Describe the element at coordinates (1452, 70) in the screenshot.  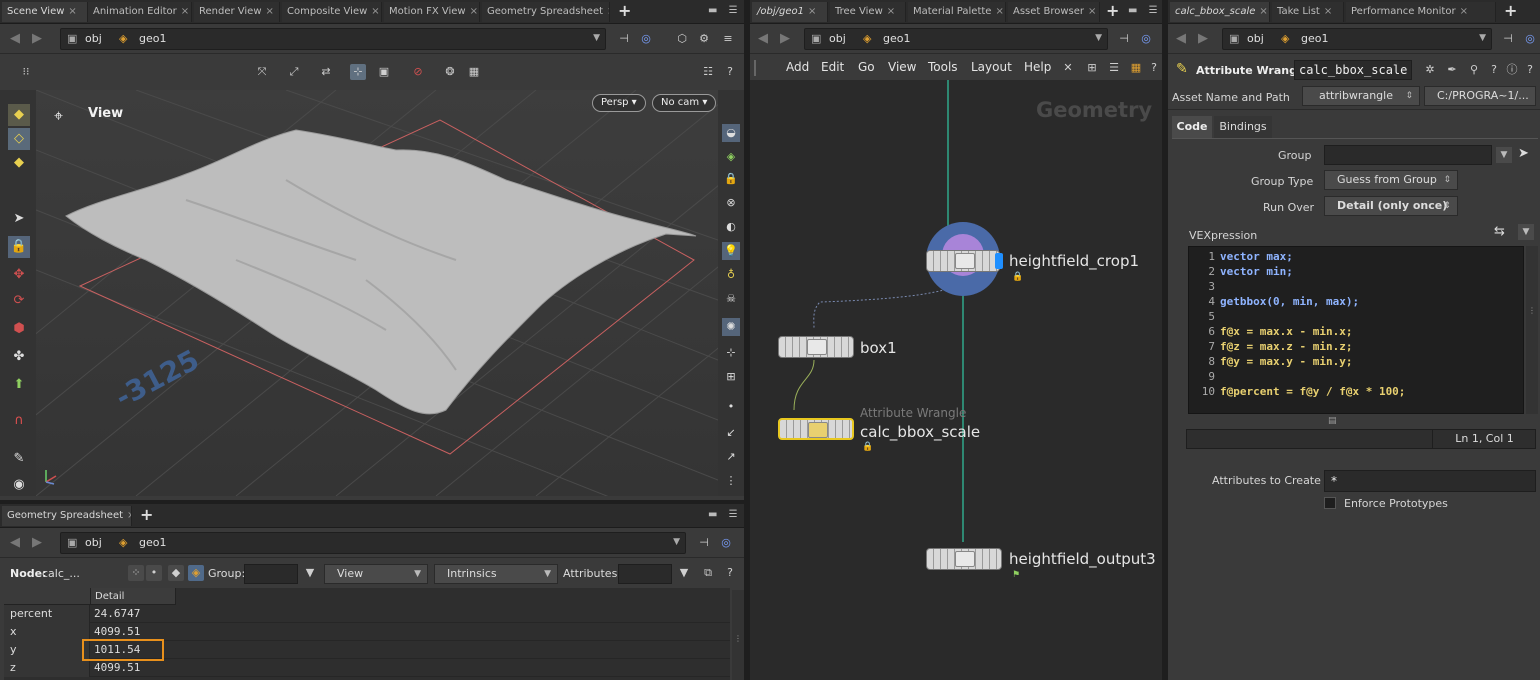
I see `pen-icon: ✒` at that location.